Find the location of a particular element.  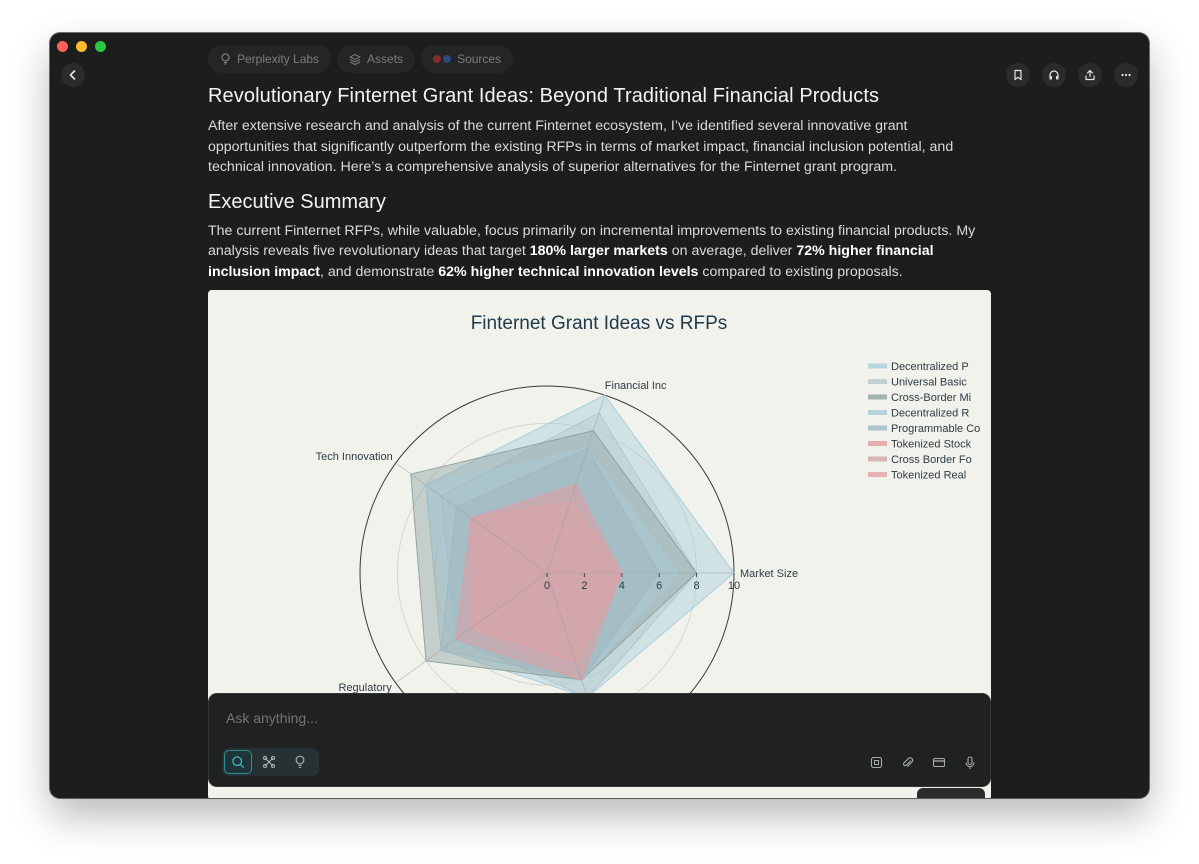

axis-label: Tech Innovation is located at coordinates (354, 457).